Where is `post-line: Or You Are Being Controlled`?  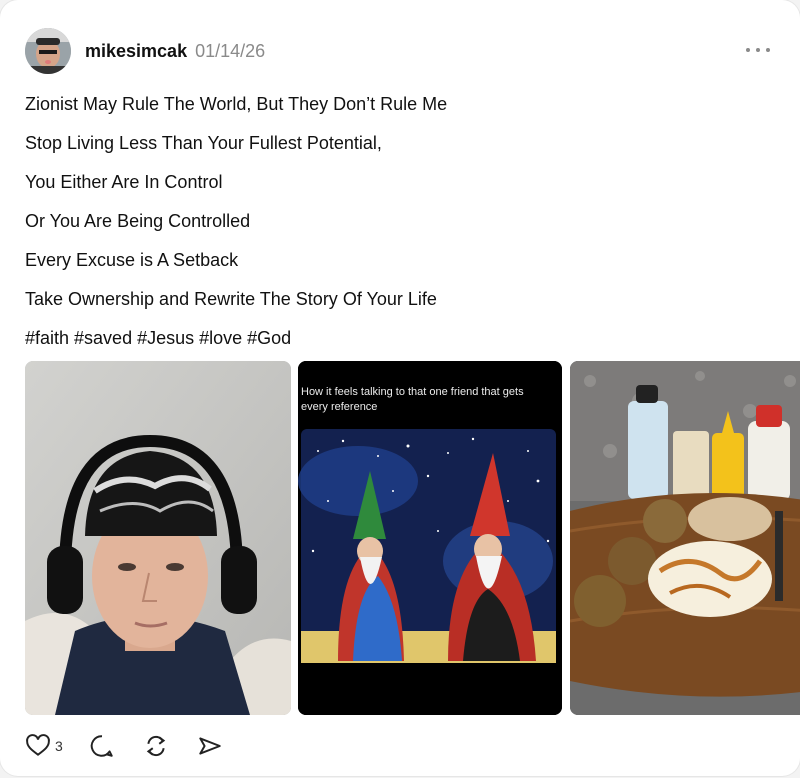
post-line: Or You Are Being Controlled is located at coordinates (138, 221).